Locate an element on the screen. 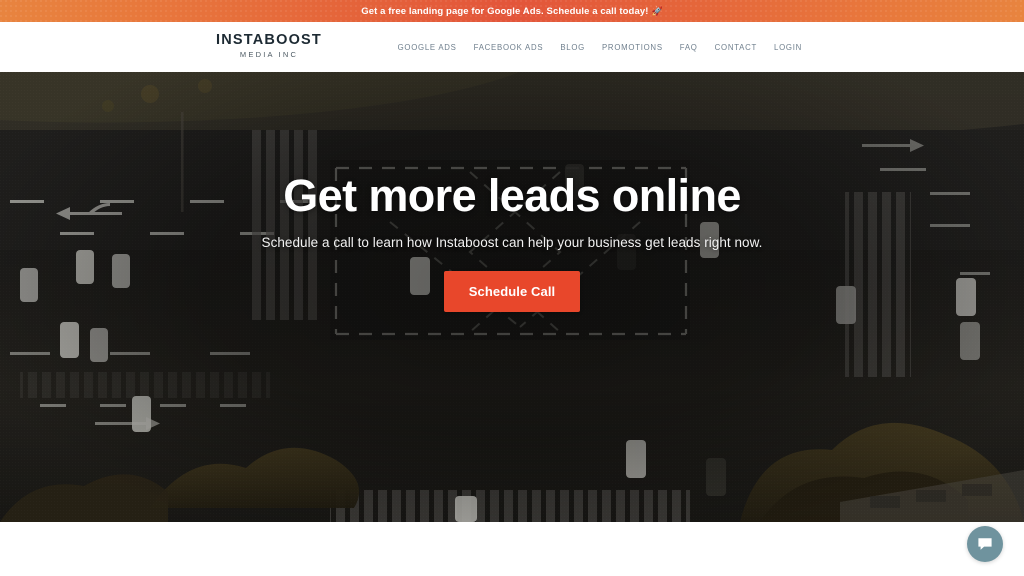 The height and width of the screenshot is (576, 1024). chat-bubble-icon is located at coordinates (985, 544).